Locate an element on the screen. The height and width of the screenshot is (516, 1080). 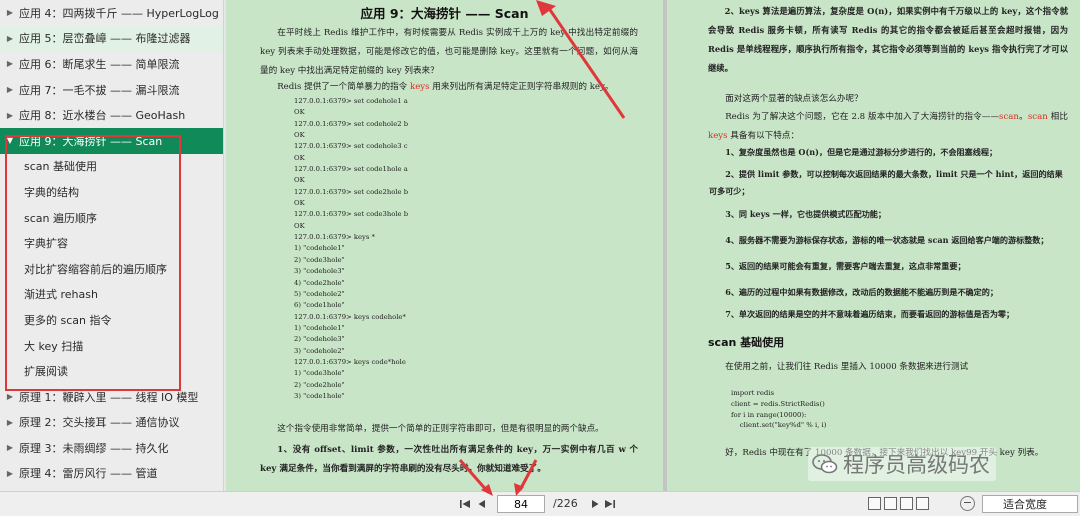
outline-item-label: 对比扩容缩容前后的遍历顺序 is located at coordinates (95, 269).